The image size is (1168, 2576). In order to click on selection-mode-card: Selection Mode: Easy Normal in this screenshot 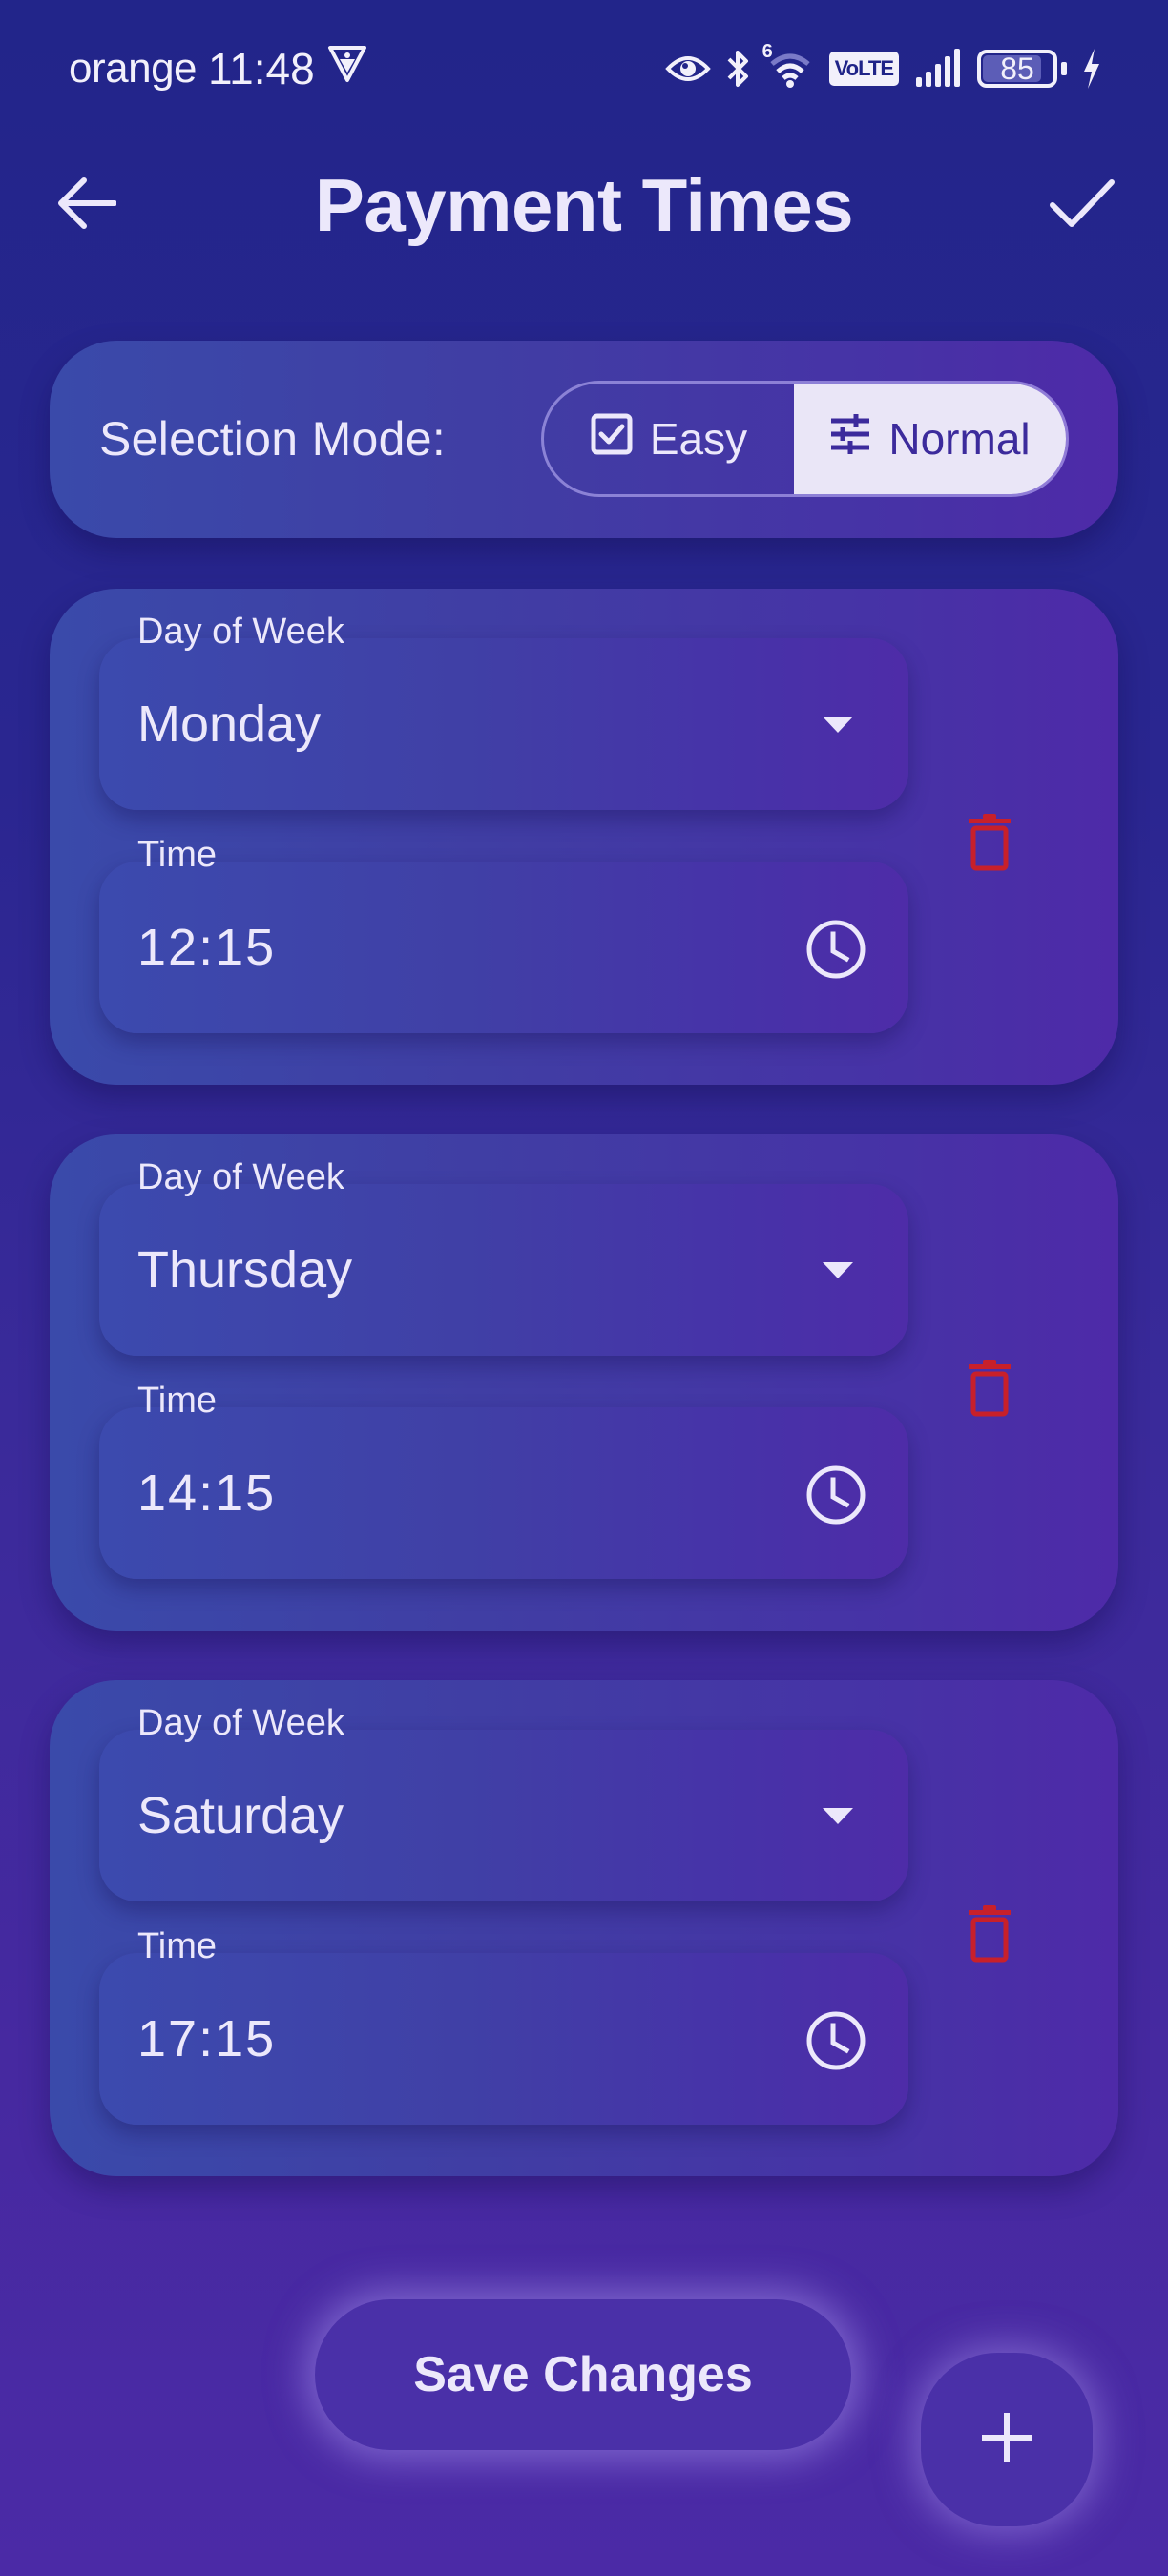, I will do `click(584, 439)`.